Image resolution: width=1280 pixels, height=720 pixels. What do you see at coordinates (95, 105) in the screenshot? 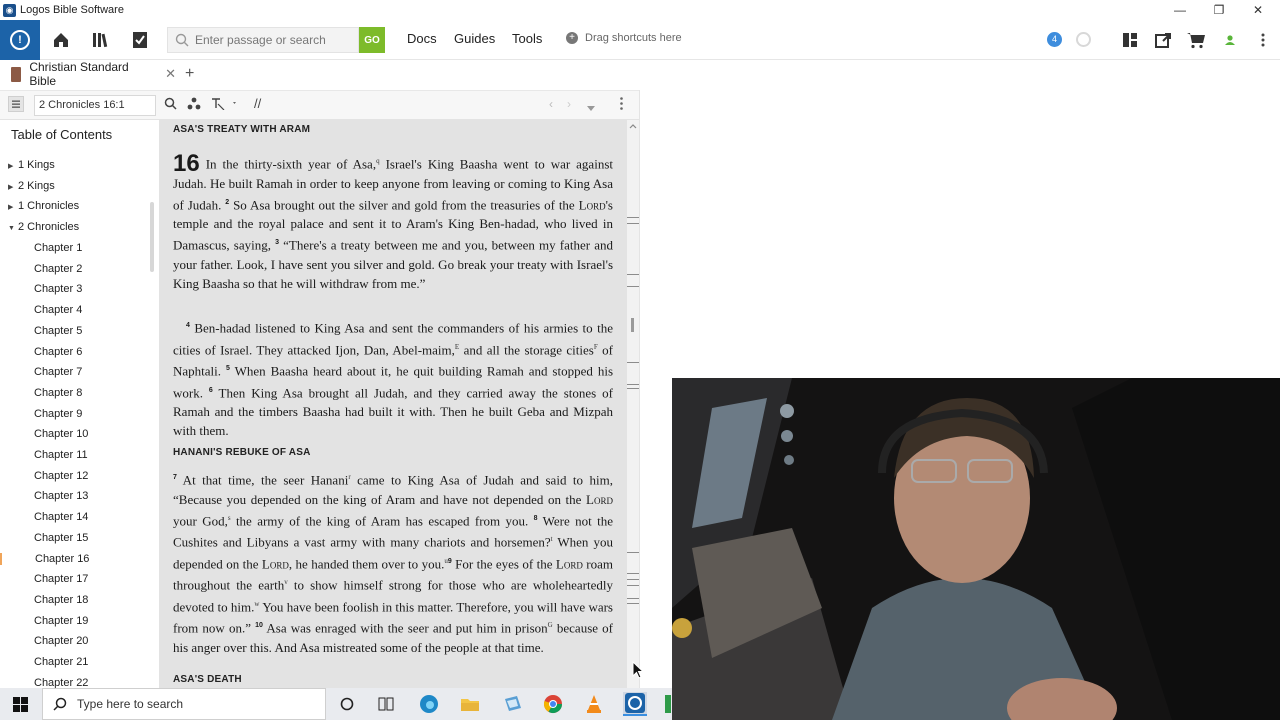
I see `reference-box: 2 Chronicles 16:1` at bounding box center [95, 105].